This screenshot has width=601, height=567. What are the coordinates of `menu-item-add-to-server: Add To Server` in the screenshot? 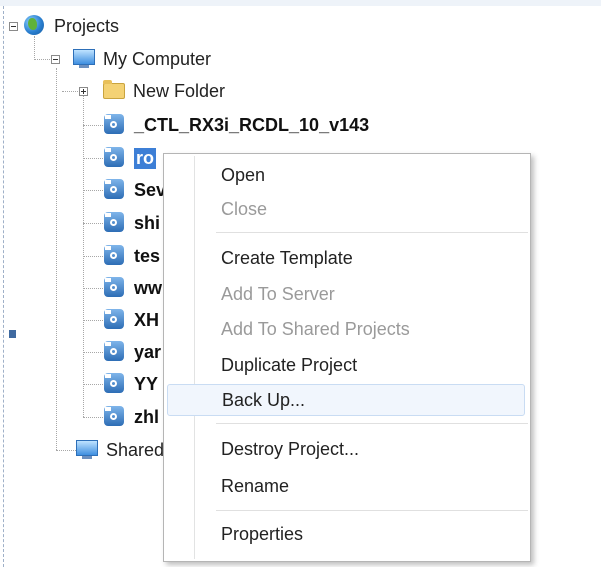 It's located at (346, 294).